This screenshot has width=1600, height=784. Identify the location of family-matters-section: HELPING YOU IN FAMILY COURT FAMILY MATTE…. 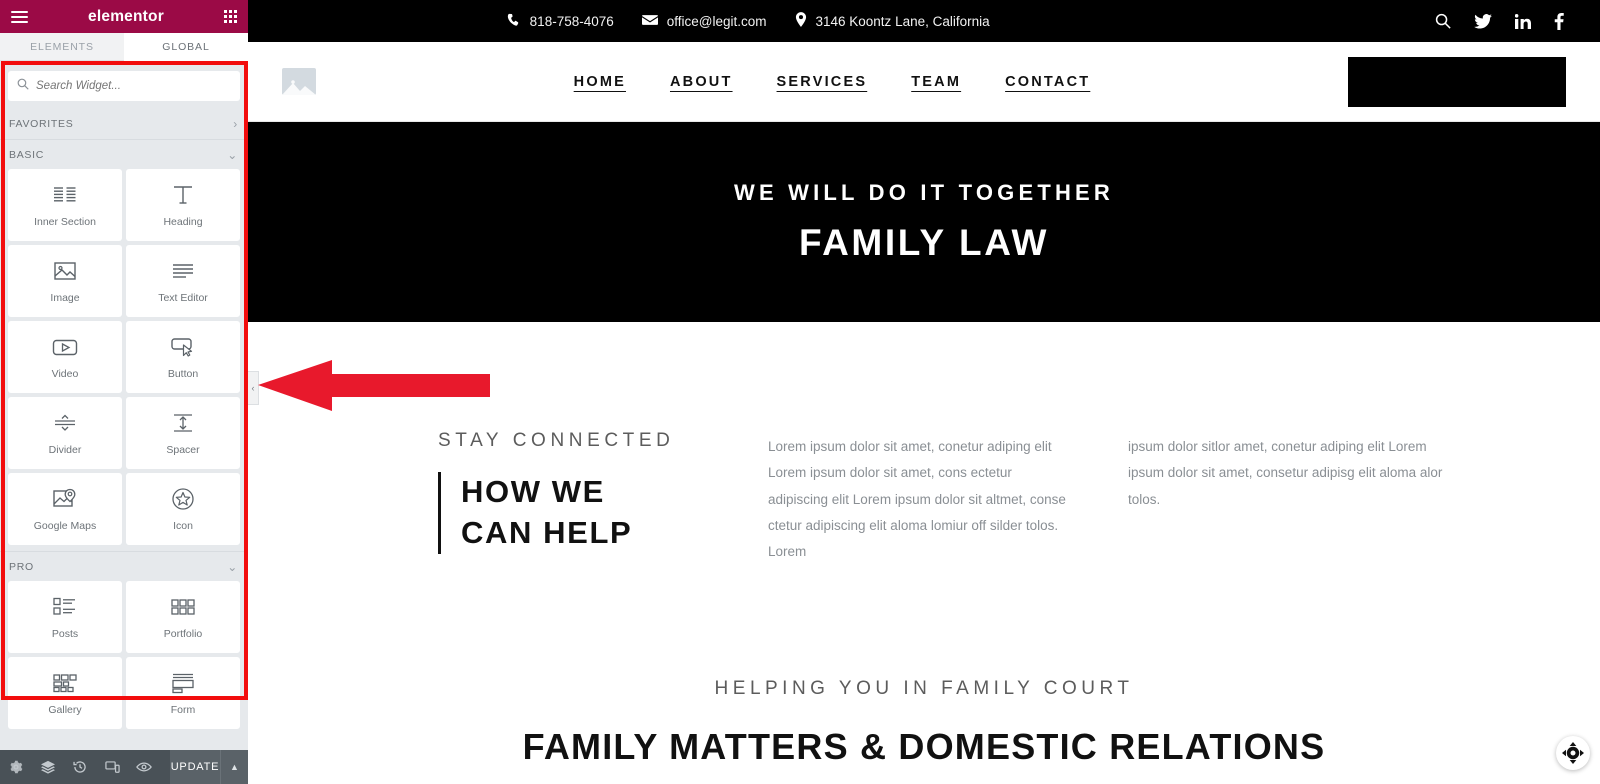
(924, 723).